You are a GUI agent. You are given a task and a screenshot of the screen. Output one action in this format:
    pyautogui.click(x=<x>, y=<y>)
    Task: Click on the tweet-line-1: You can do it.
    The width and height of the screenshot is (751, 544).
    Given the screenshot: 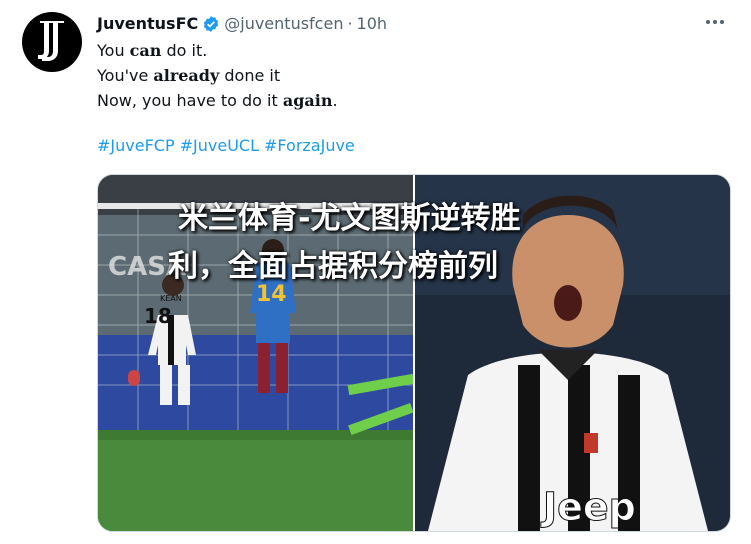 What is the action you would take?
    pyautogui.click(x=152, y=50)
    